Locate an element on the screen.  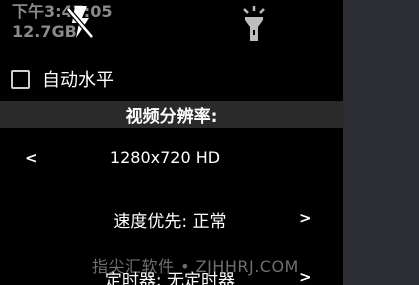
flash-toggle-button is located at coordinates (80, 22).